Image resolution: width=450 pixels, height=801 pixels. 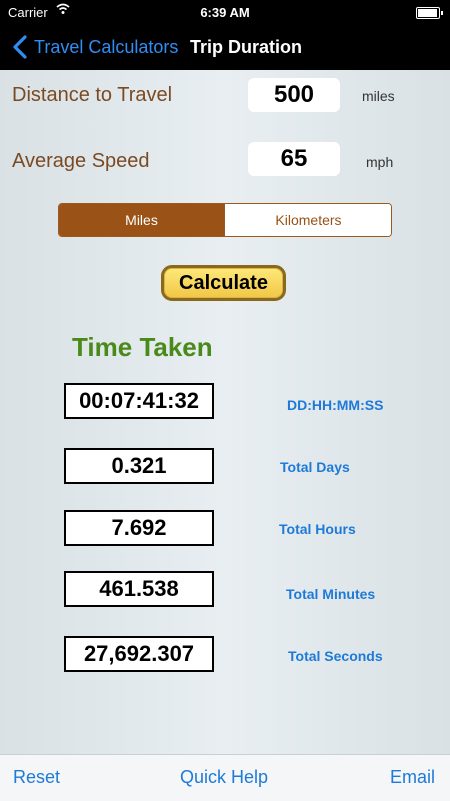 I want to click on result-ddhhmmss-value: 00:07:41:32, so click(x=139, y=401).